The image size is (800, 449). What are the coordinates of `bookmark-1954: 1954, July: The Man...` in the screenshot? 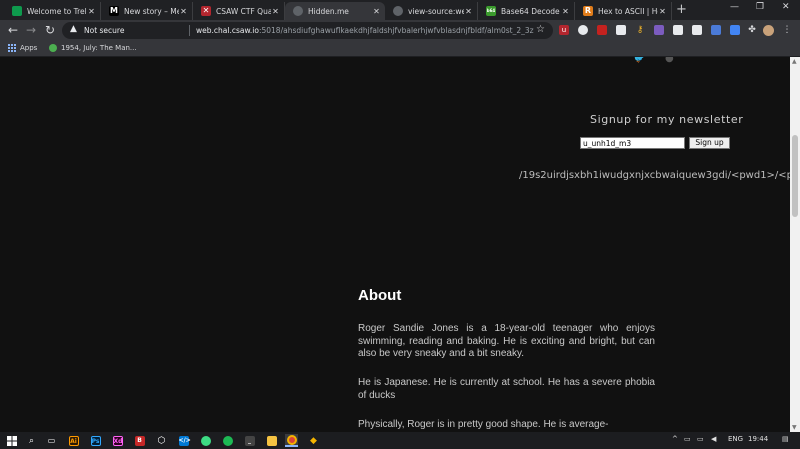 It's located at (93, 48).